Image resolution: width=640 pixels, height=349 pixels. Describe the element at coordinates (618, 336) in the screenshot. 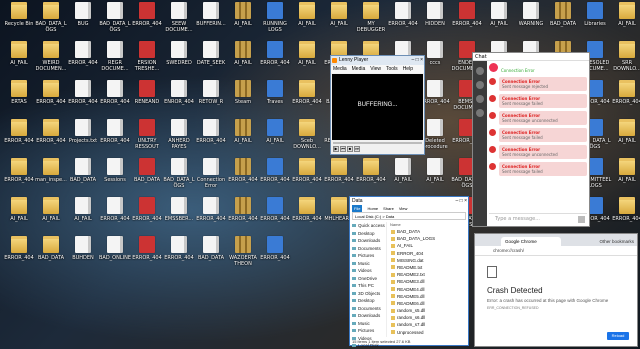

I see `reload-button: Reload` at that location.